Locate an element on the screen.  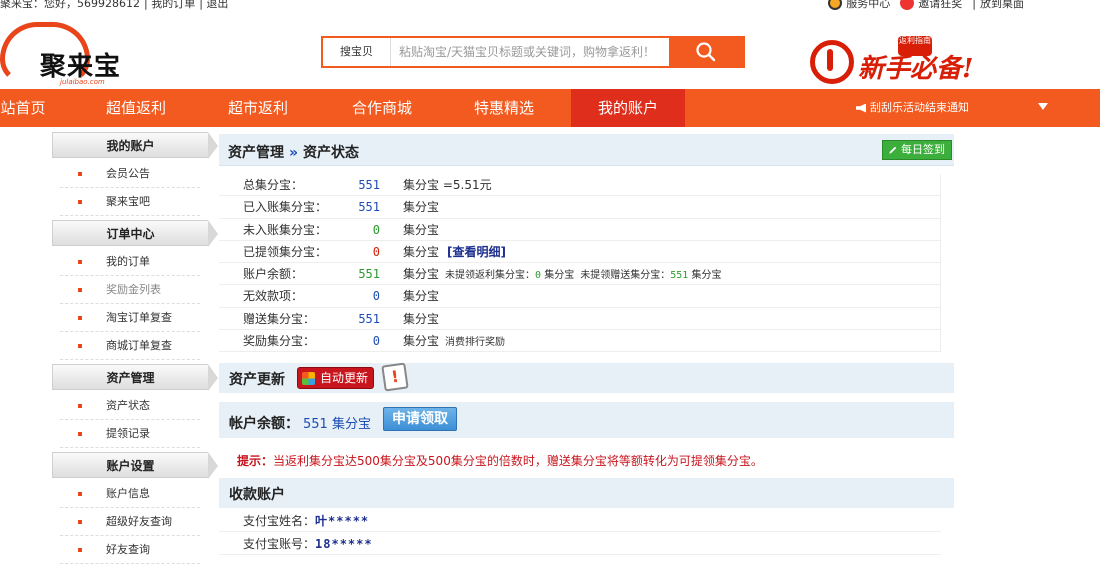
balance-label: 帐户余额： is located at coordinates (264, 424).